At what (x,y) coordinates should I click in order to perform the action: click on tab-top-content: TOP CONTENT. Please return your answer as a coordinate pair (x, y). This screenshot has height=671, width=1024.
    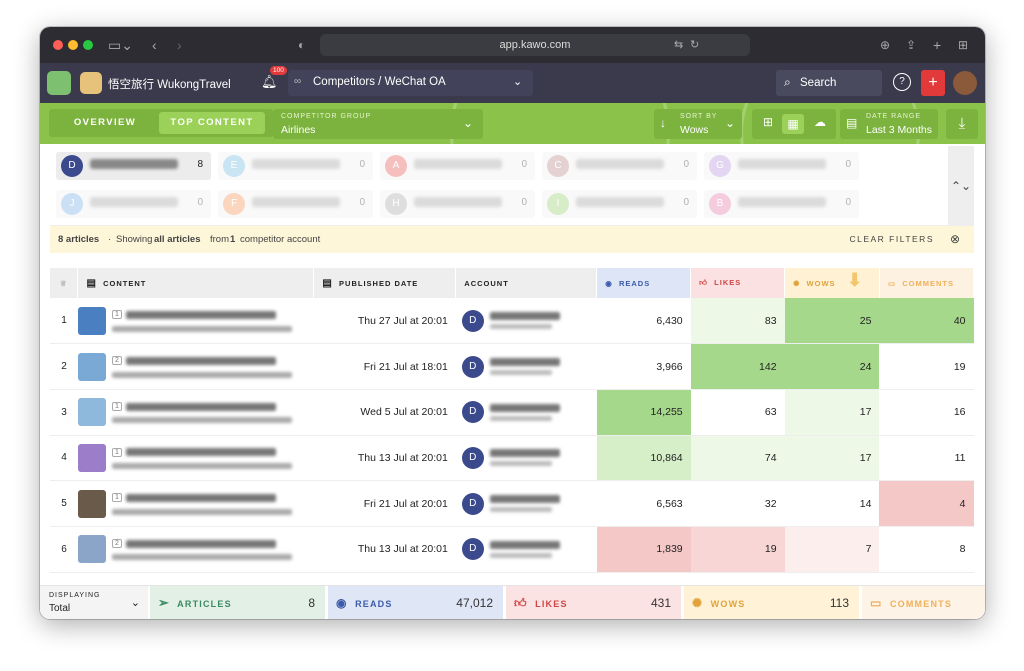
    Looking at the image, I should click on (212, 123).